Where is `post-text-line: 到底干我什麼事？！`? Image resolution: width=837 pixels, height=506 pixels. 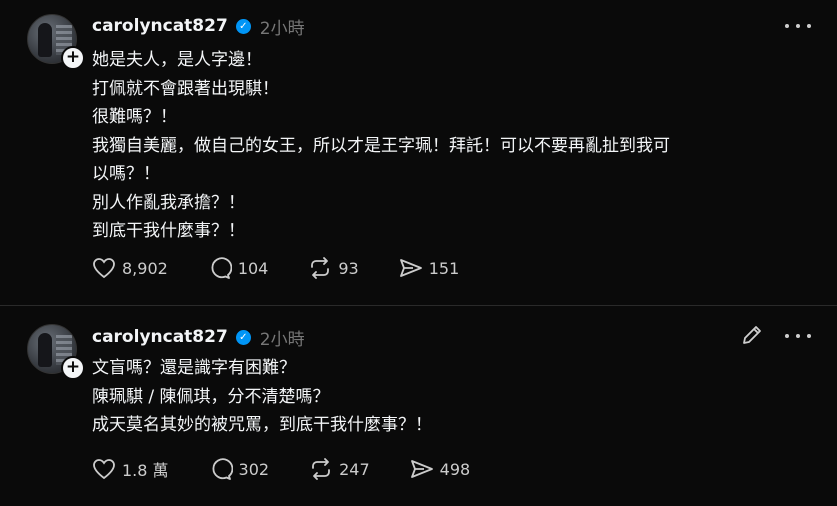 post-text-line: 到底干我什麼事？！ is located at coordinates (168, 231).